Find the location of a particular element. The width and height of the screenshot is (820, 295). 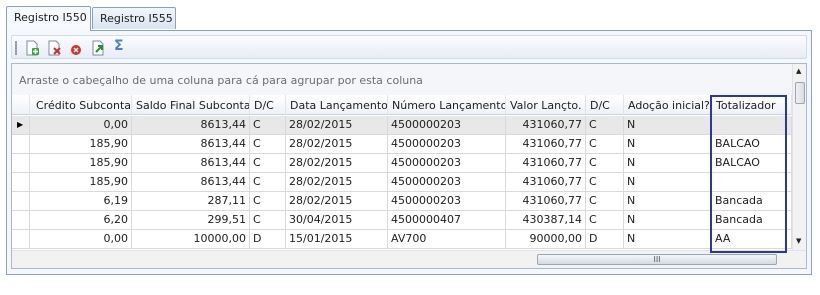

sum-icon: Σ is located at coordinates (122, 46).